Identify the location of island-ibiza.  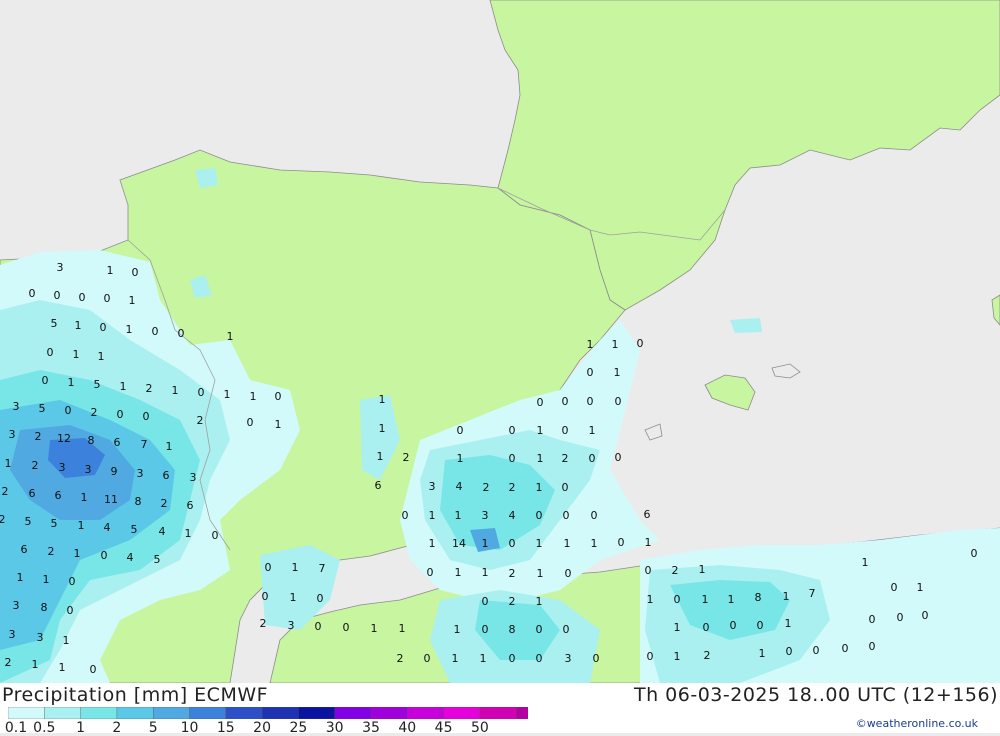
(653, 432).